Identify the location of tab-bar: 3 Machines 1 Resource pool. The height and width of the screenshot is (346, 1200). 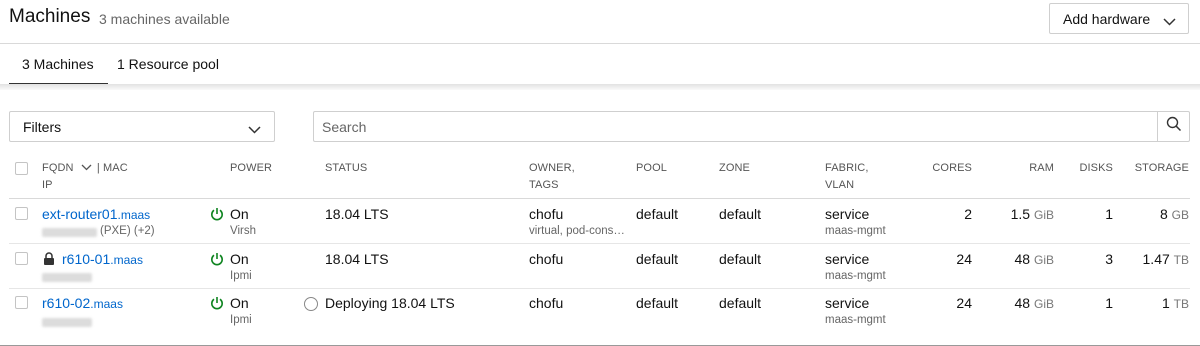
(600, 65).